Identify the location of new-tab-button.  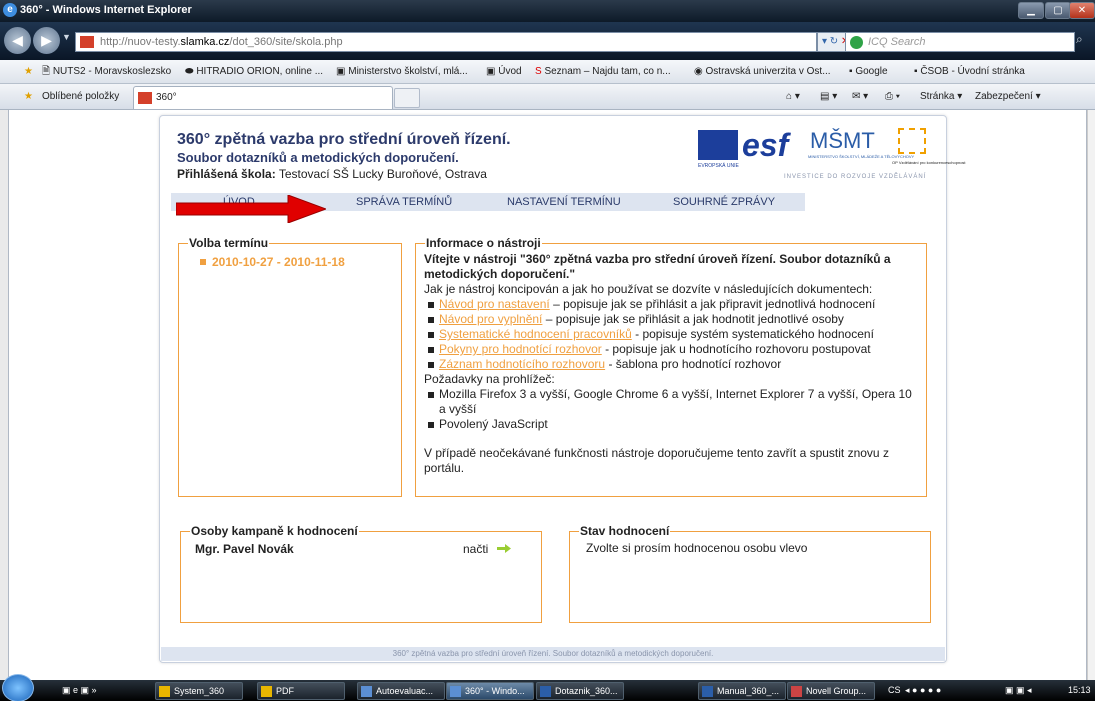
(407, 98).